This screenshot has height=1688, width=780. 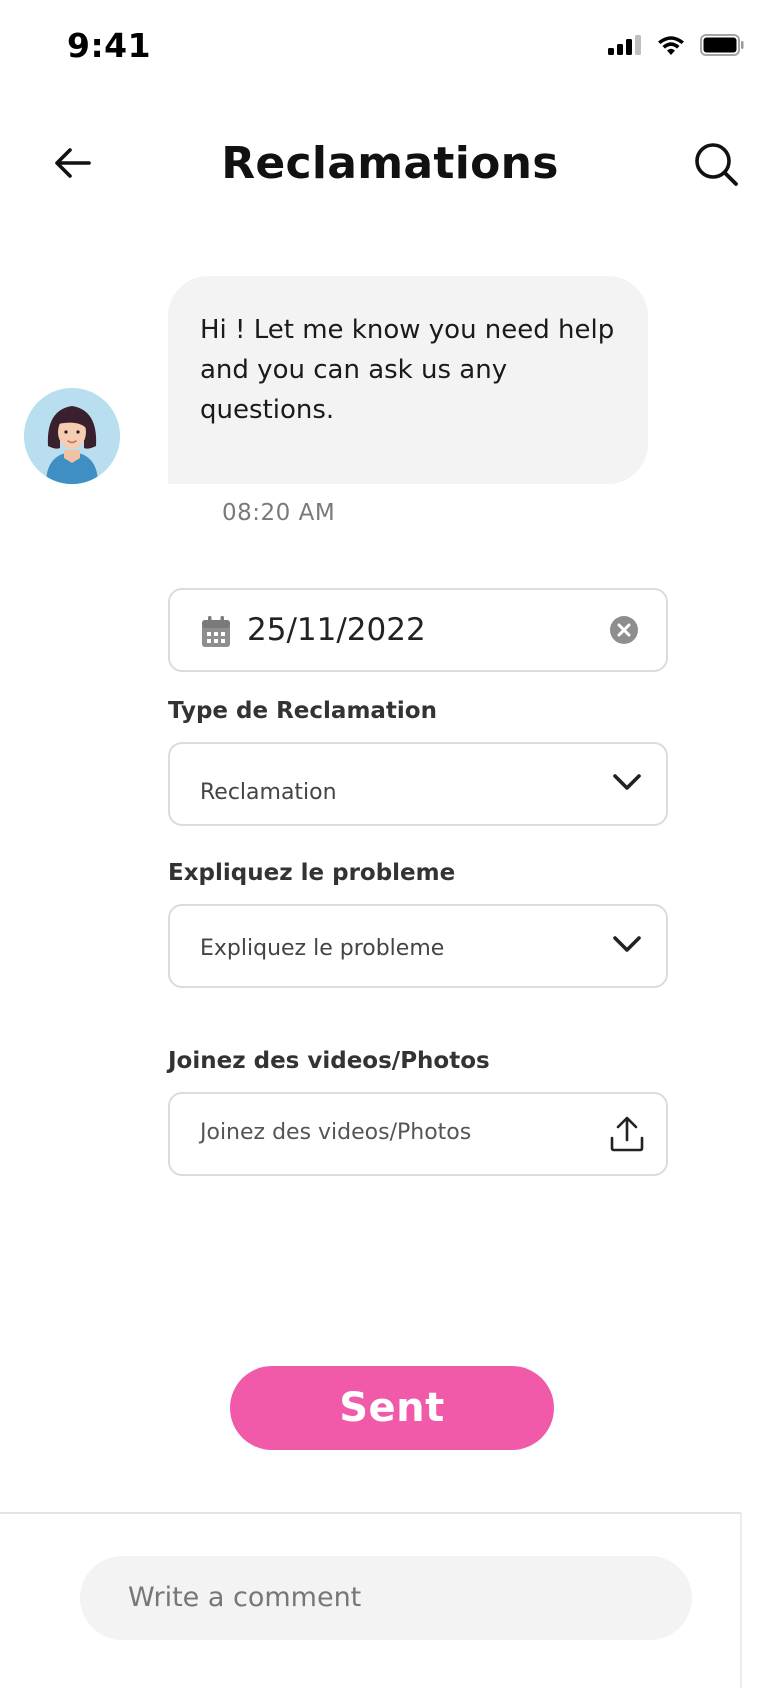 I want to click on page-title: Reclamations, so click(x=390, y=163).